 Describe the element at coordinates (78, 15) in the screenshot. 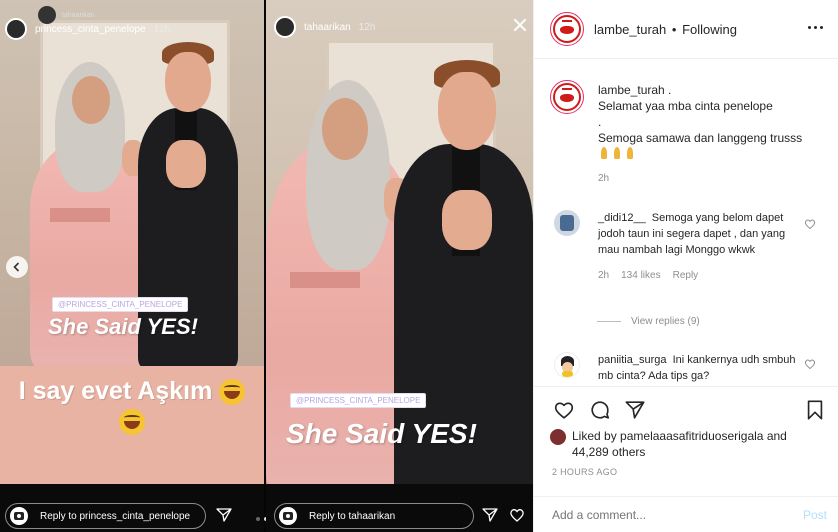

I see `story-top-username: tahaarikan` at that location.